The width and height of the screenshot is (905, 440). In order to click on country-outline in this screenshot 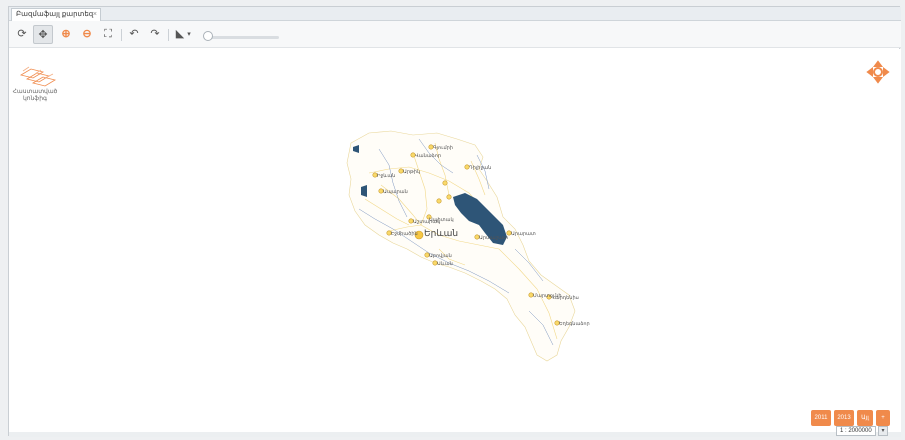, I will do `click(461, 246)`.